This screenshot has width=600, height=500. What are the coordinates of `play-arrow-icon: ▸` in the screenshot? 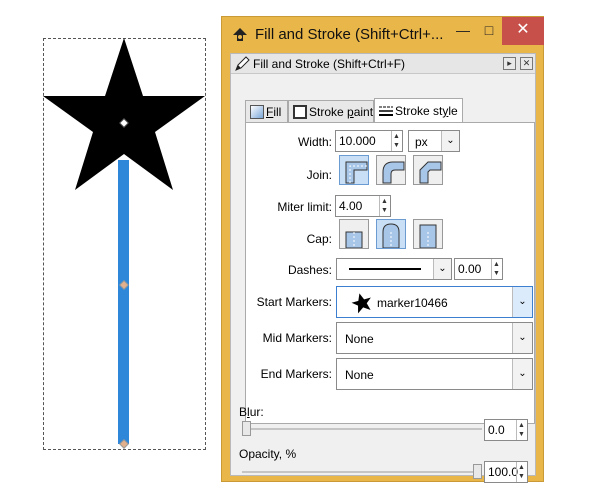 It's located at (509, 63).